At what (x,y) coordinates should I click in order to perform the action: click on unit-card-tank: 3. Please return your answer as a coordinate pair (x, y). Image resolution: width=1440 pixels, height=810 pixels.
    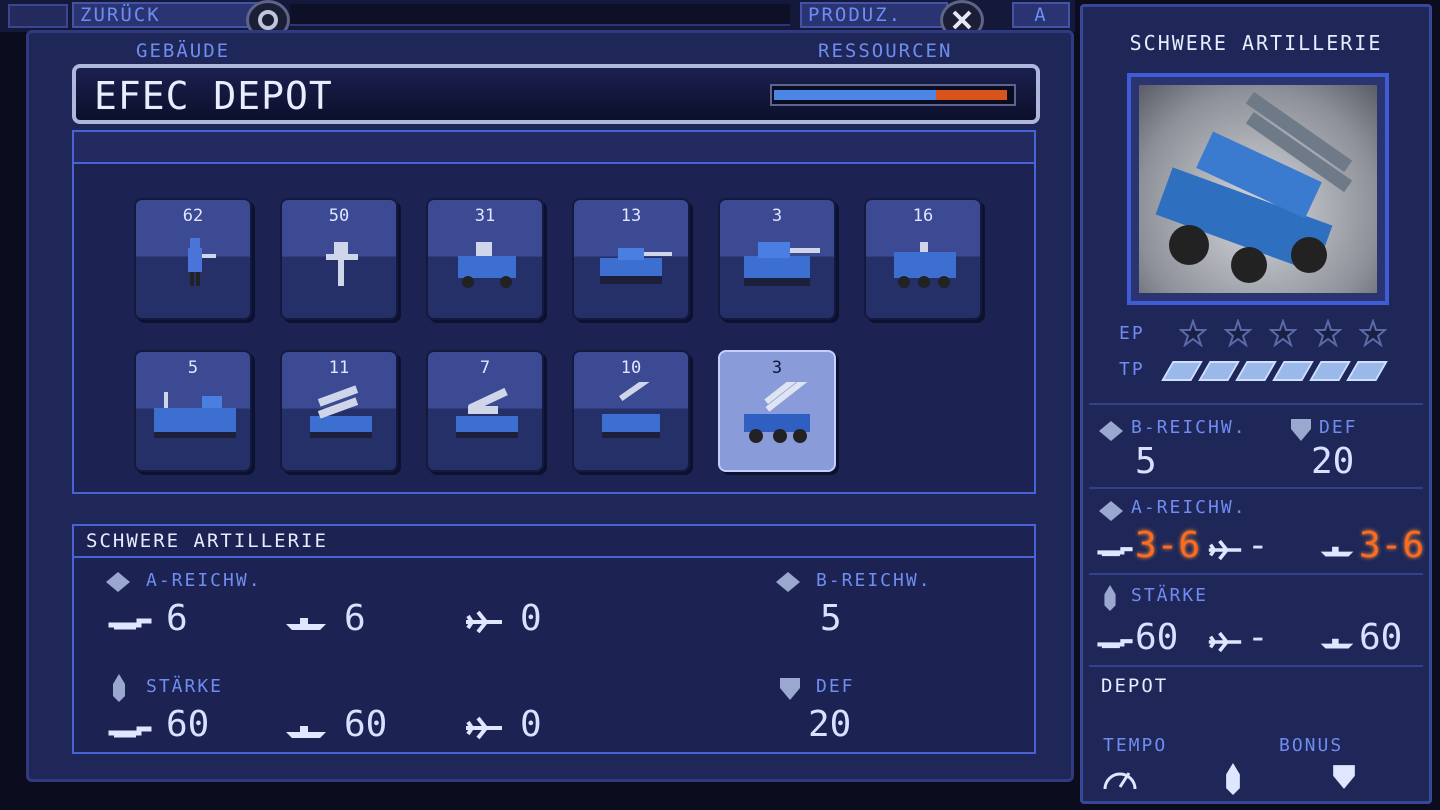
    Looking at the image, I should click on (777, 259).